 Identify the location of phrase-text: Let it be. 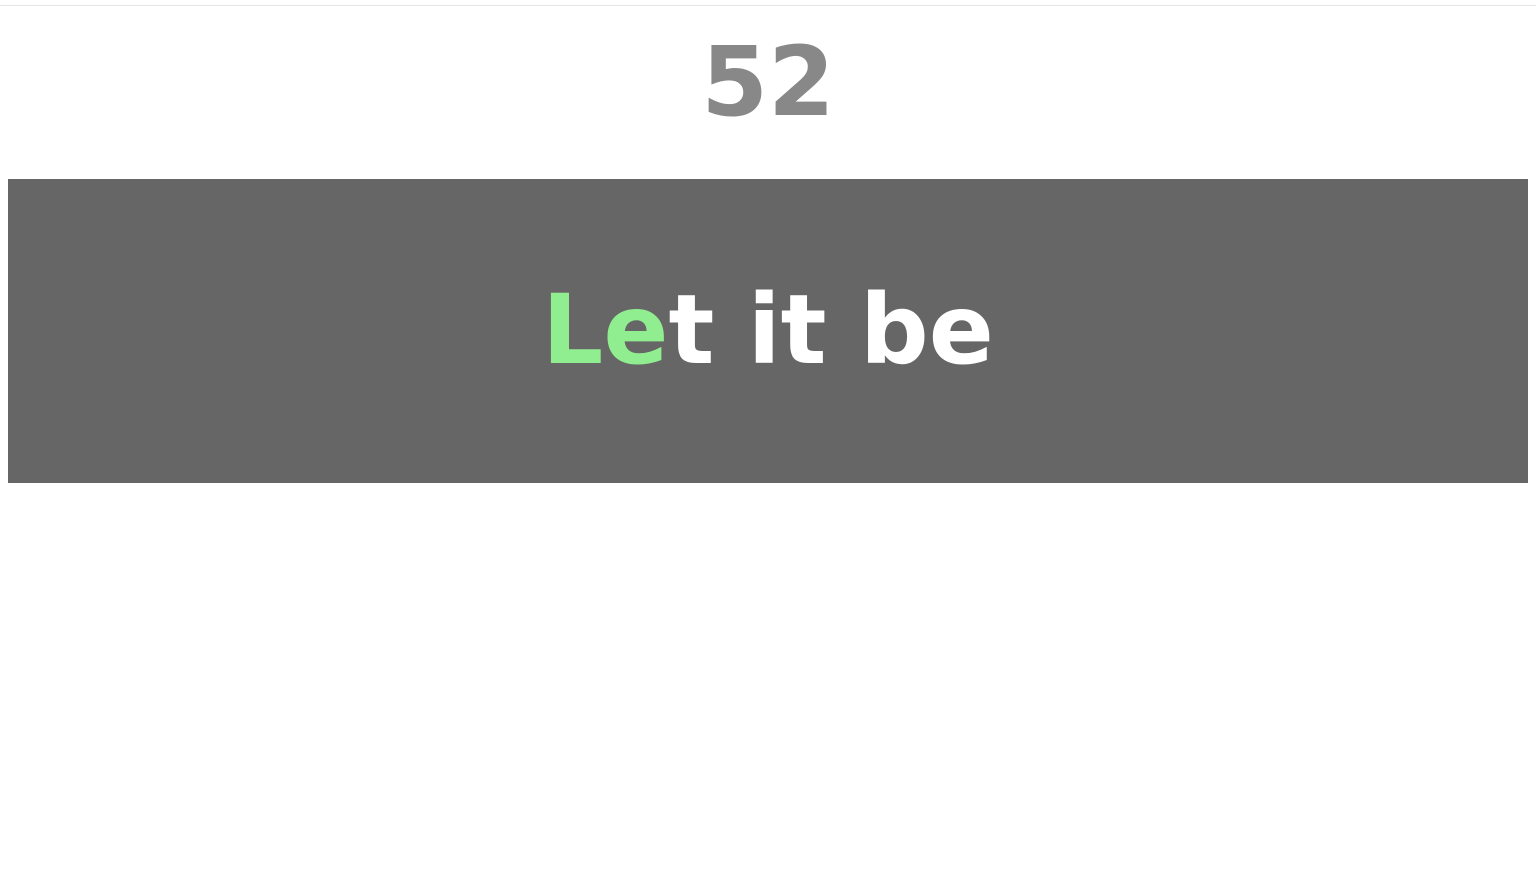
(768, 330).